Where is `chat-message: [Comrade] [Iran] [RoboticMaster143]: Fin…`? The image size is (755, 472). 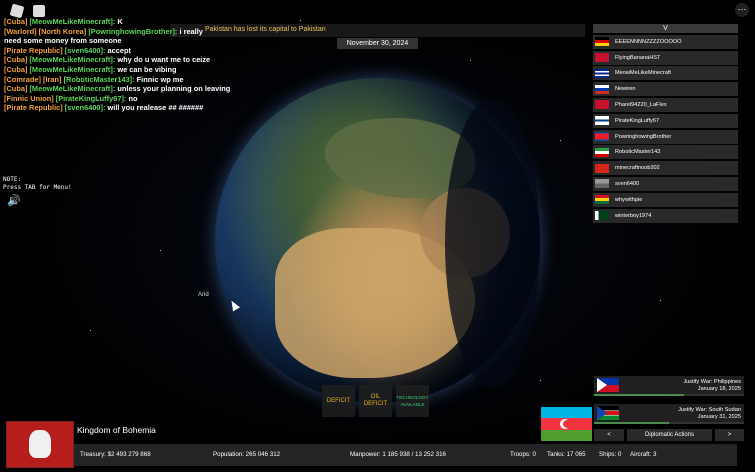
chat-message: [Comrade] [Iran] [RoboticMaster143]: Fin… is located at coordinates (94, 79).